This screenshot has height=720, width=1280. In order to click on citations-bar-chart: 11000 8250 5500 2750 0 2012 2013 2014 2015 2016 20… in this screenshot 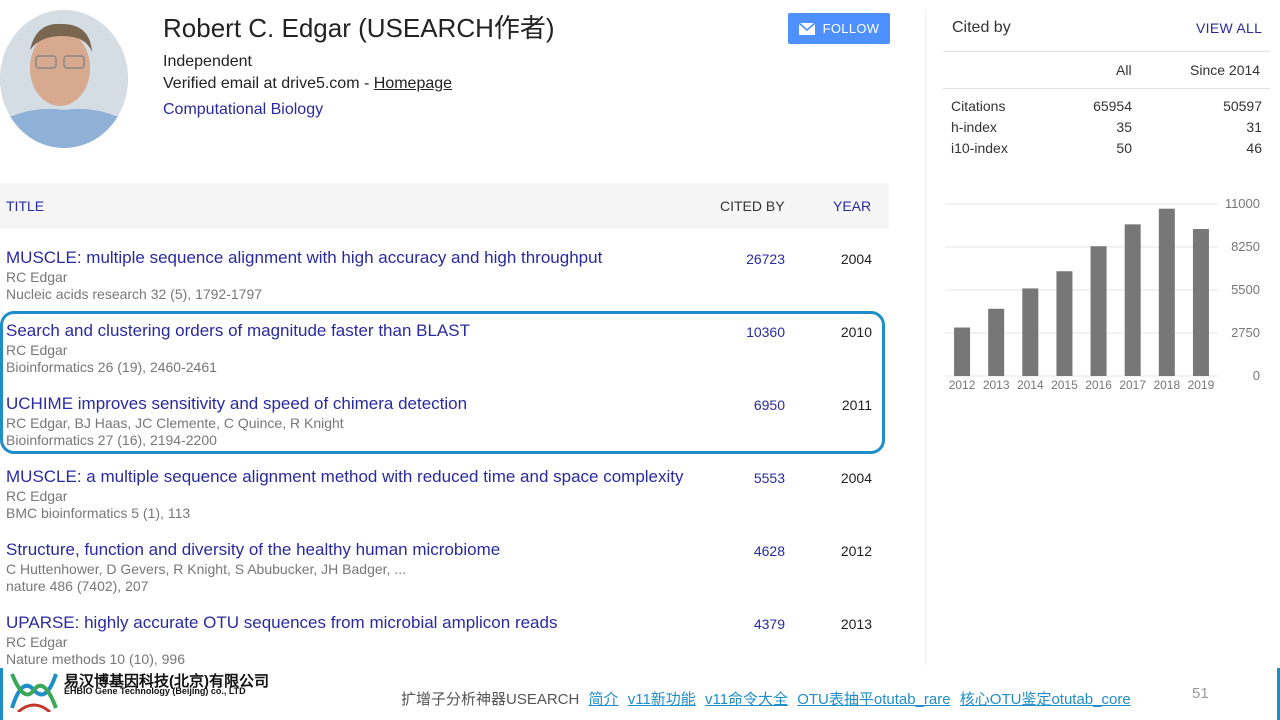, I will do `click(1102, 294)`.